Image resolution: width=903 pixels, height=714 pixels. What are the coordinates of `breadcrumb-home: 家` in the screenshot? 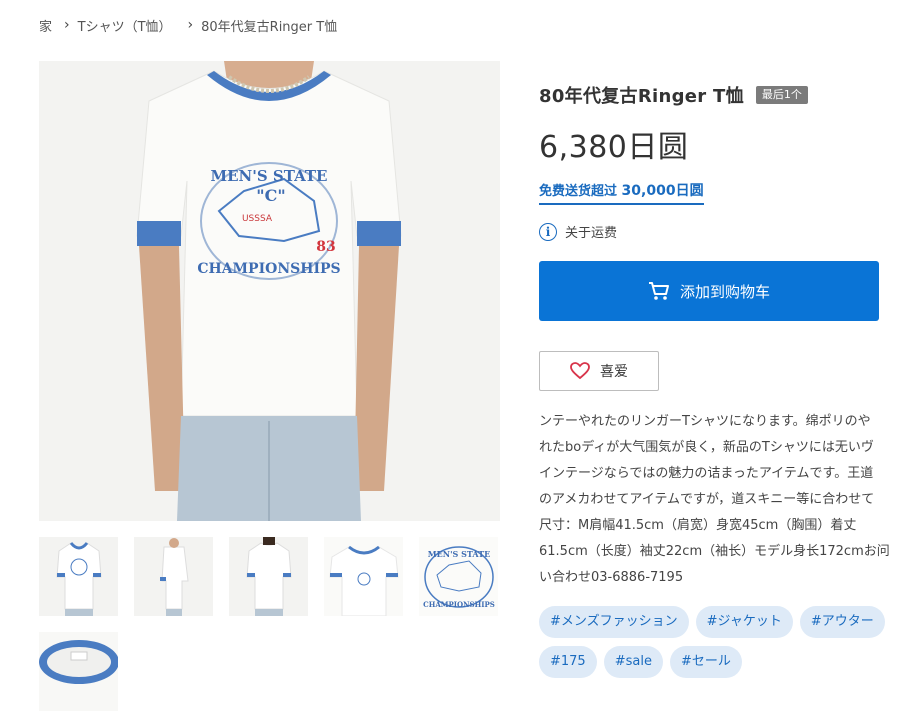 It's located at (45, 25).